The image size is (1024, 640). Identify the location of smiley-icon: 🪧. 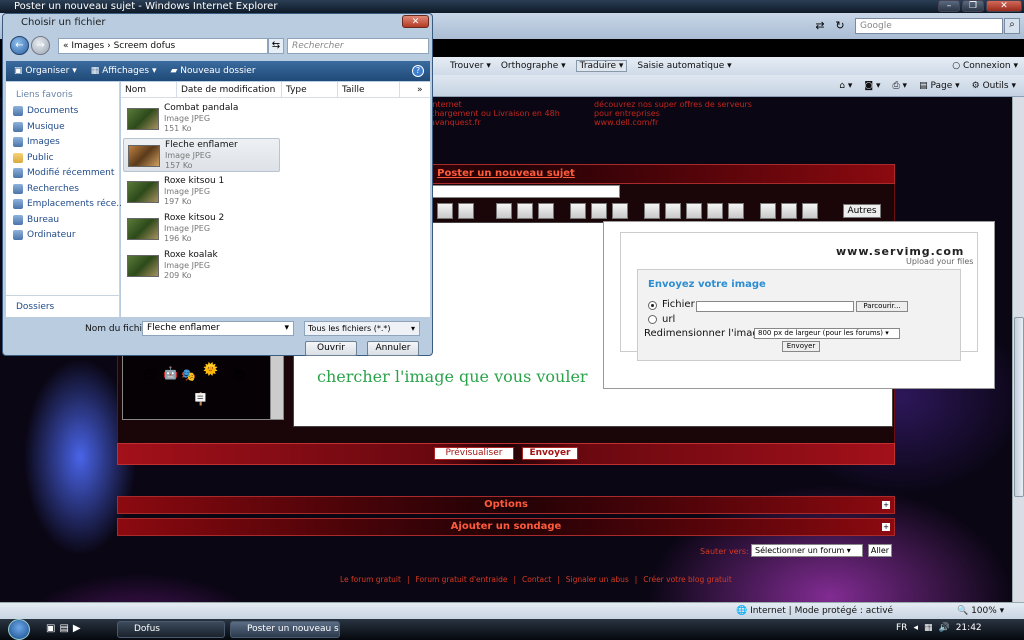
(200, 399).